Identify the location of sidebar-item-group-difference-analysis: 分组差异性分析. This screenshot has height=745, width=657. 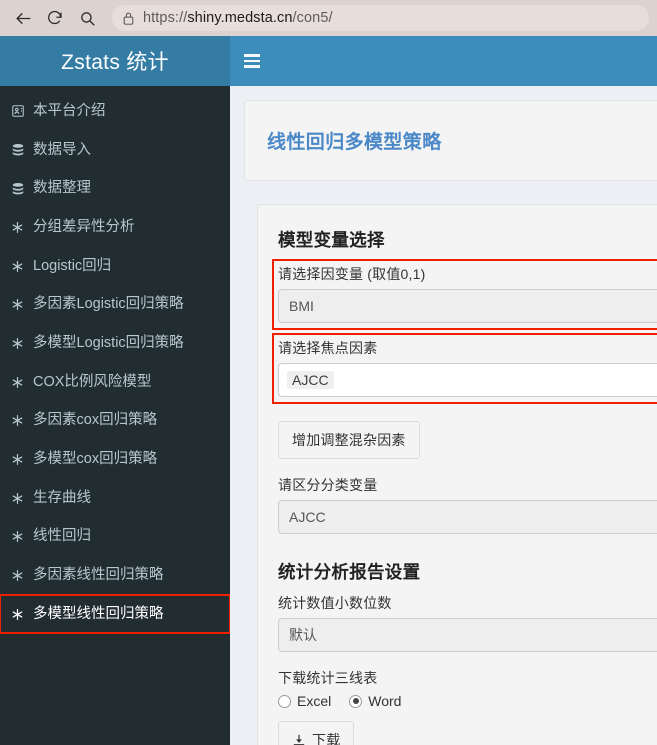
(115, 227).